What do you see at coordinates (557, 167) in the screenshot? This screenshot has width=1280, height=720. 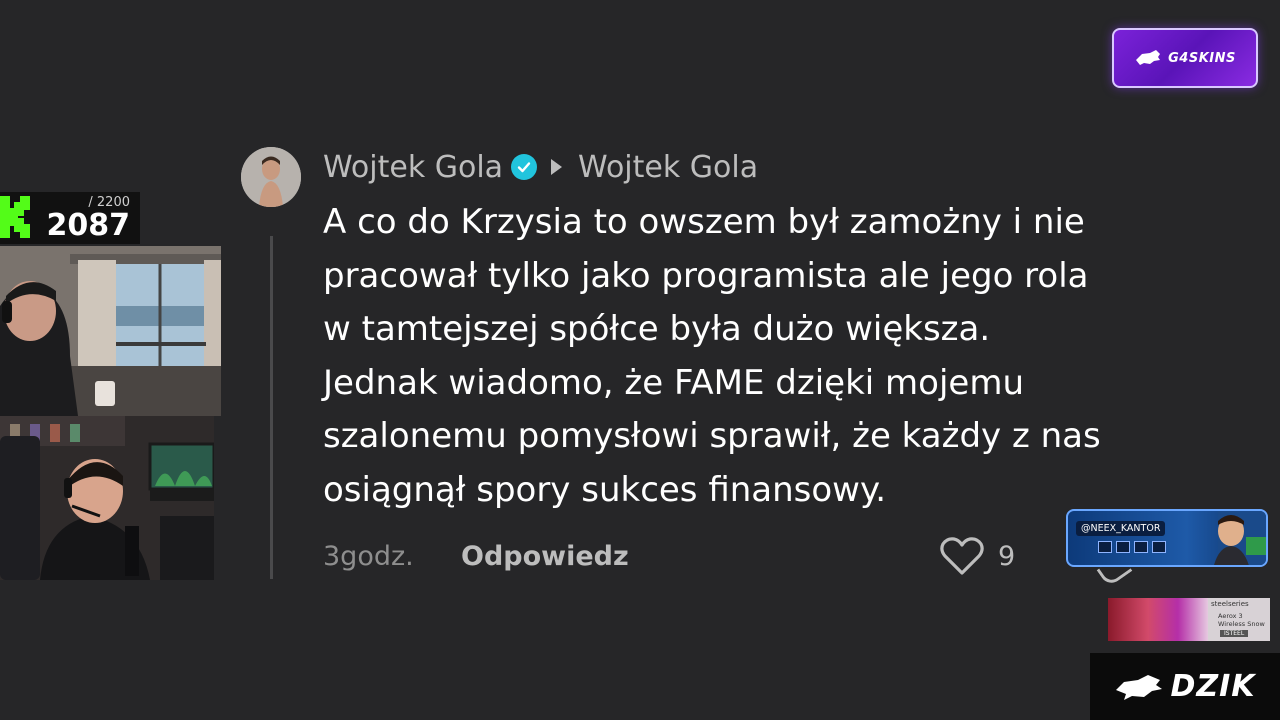 I see `reply-arrow-icon` at bounding box center [557, 167].